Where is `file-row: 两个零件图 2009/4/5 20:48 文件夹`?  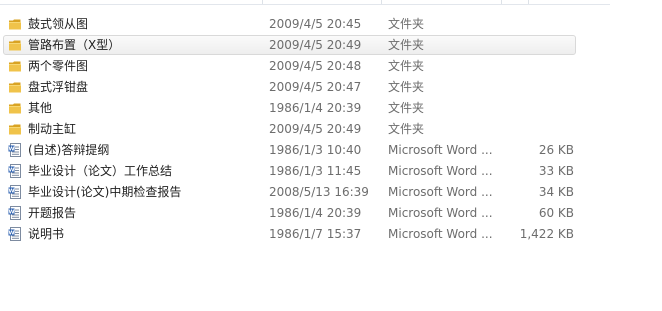
file-row: 两个零件图 2009/4/5 20:48 文件夹 is located at coordinates (331, 66).